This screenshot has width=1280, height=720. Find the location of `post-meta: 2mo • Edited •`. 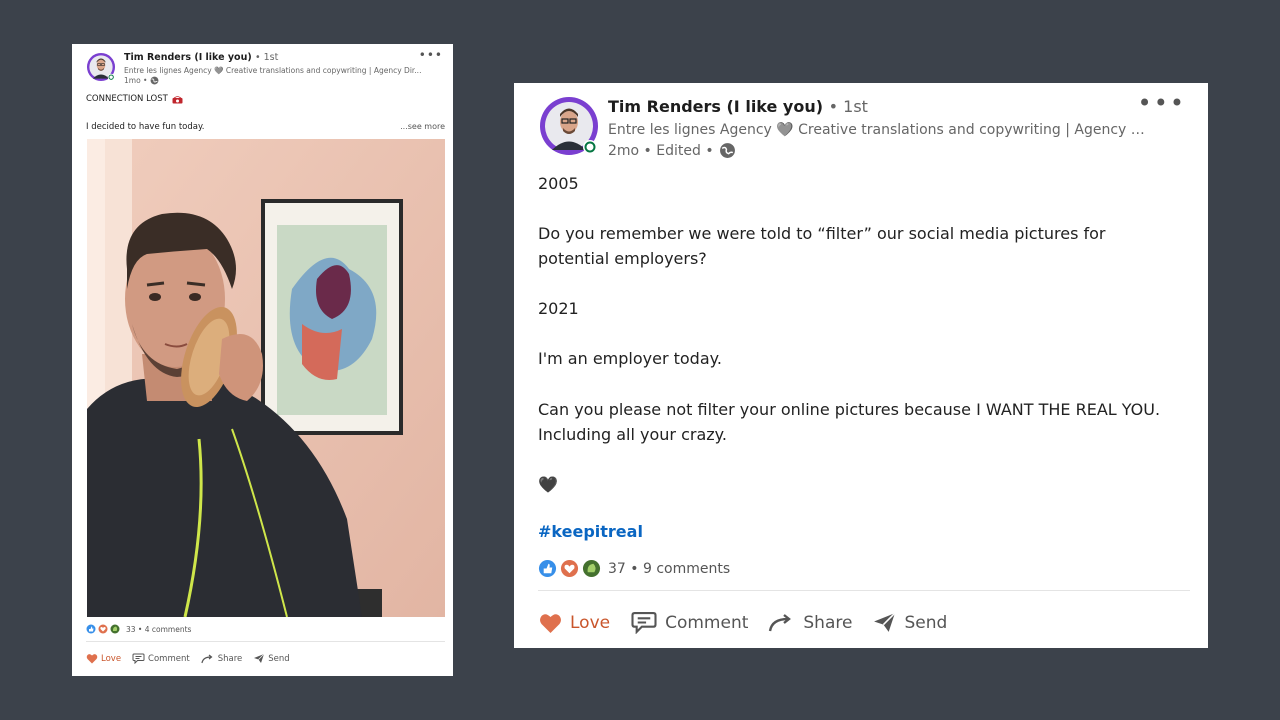

post-meta: 2mo • Edited • is located at coordinates (672, 150).